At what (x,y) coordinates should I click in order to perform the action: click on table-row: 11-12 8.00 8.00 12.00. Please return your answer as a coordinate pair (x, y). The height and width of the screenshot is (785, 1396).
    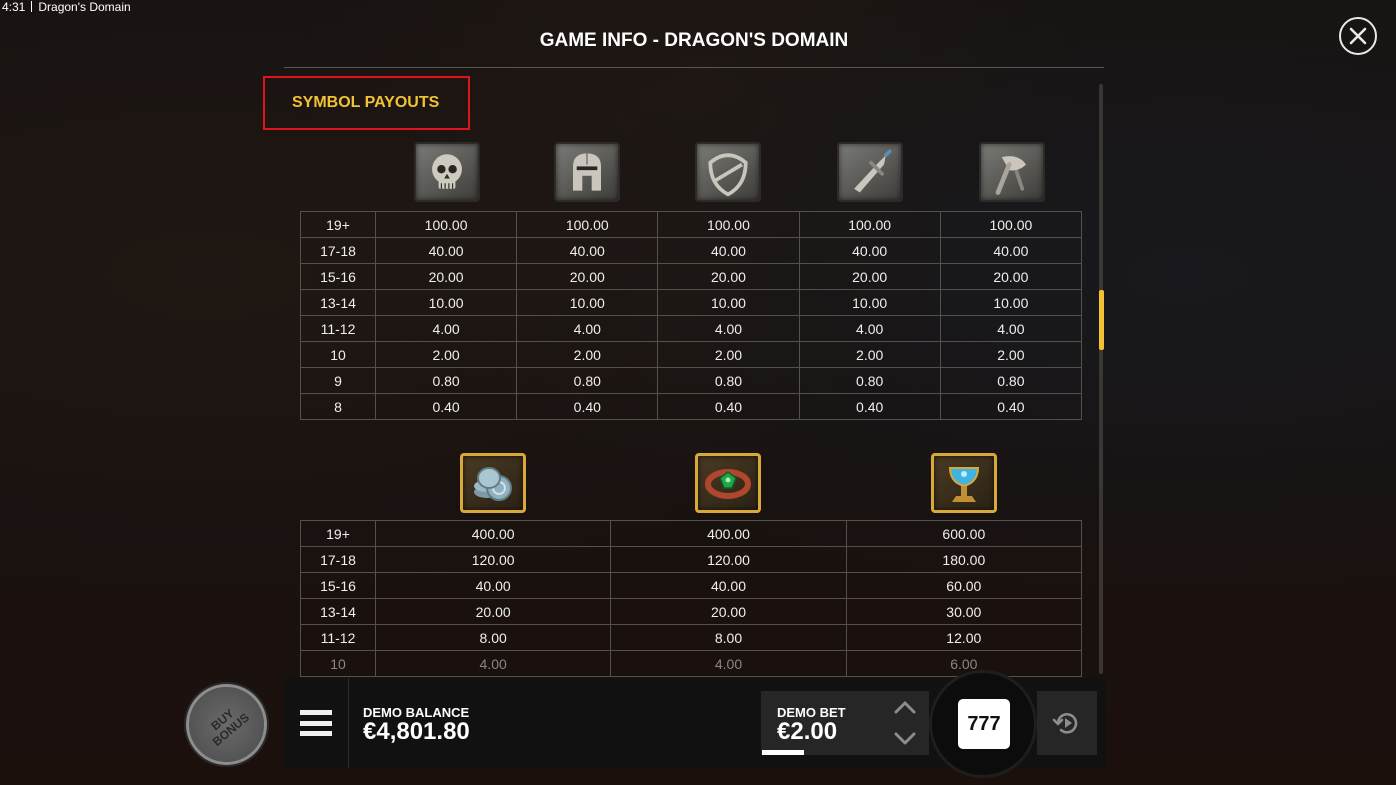
    Looking at the image, I should click on (691, 637).